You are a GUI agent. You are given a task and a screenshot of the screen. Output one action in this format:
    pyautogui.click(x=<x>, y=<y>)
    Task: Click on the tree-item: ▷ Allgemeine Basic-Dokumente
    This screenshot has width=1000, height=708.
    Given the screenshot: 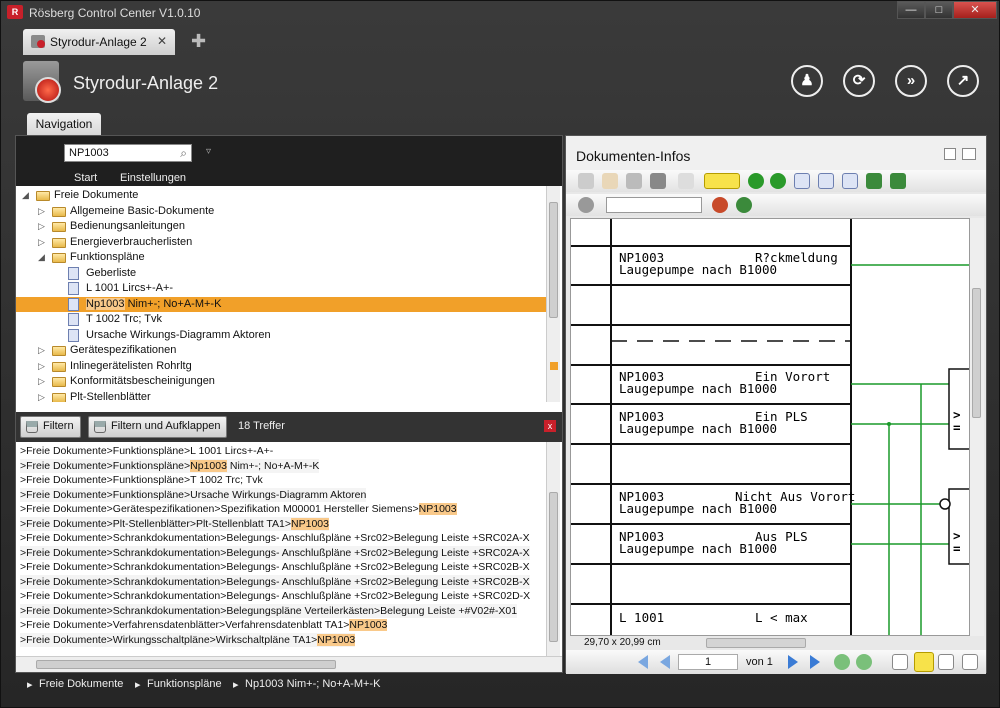 What is the action you would take?
    pyautogui.click(x=281, y=211)
    